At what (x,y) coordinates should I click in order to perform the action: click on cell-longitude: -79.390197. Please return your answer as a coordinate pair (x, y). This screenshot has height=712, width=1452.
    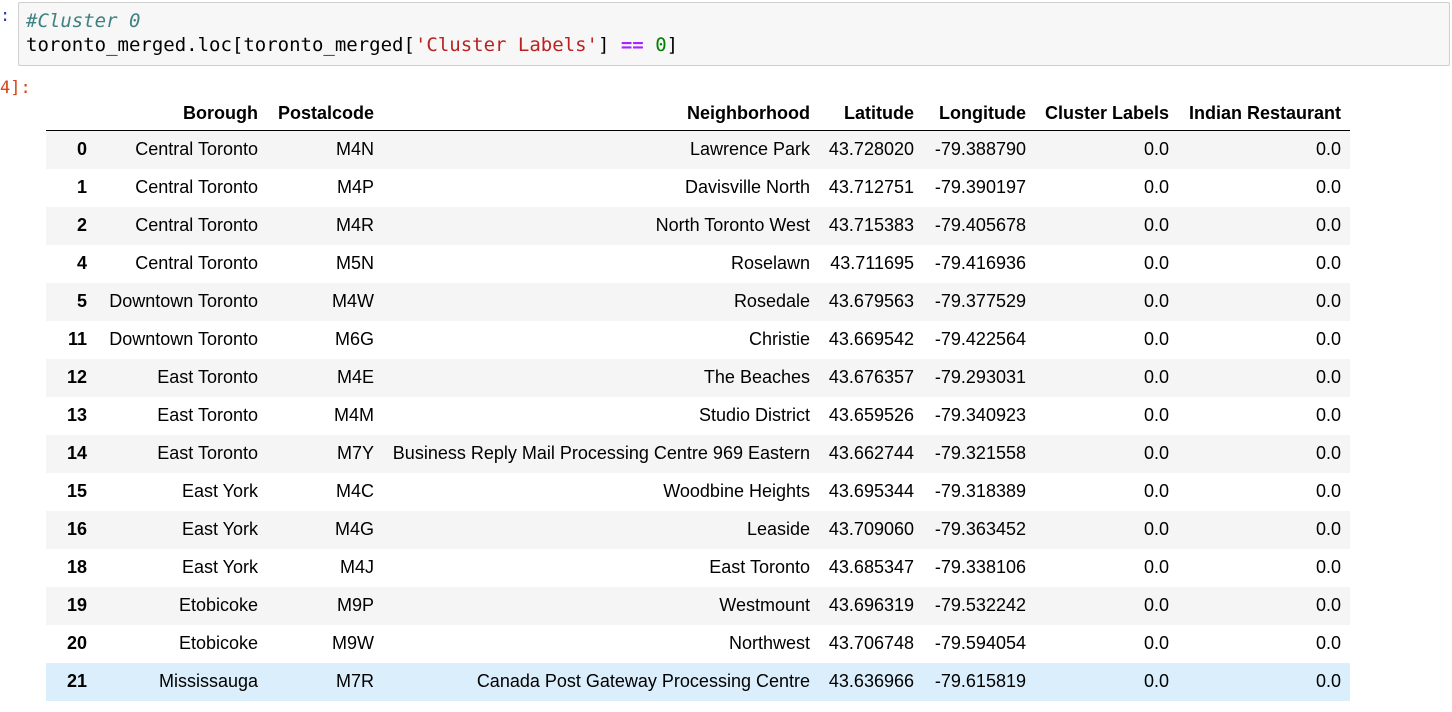
    Looking at the image, I should click on (980, 187).